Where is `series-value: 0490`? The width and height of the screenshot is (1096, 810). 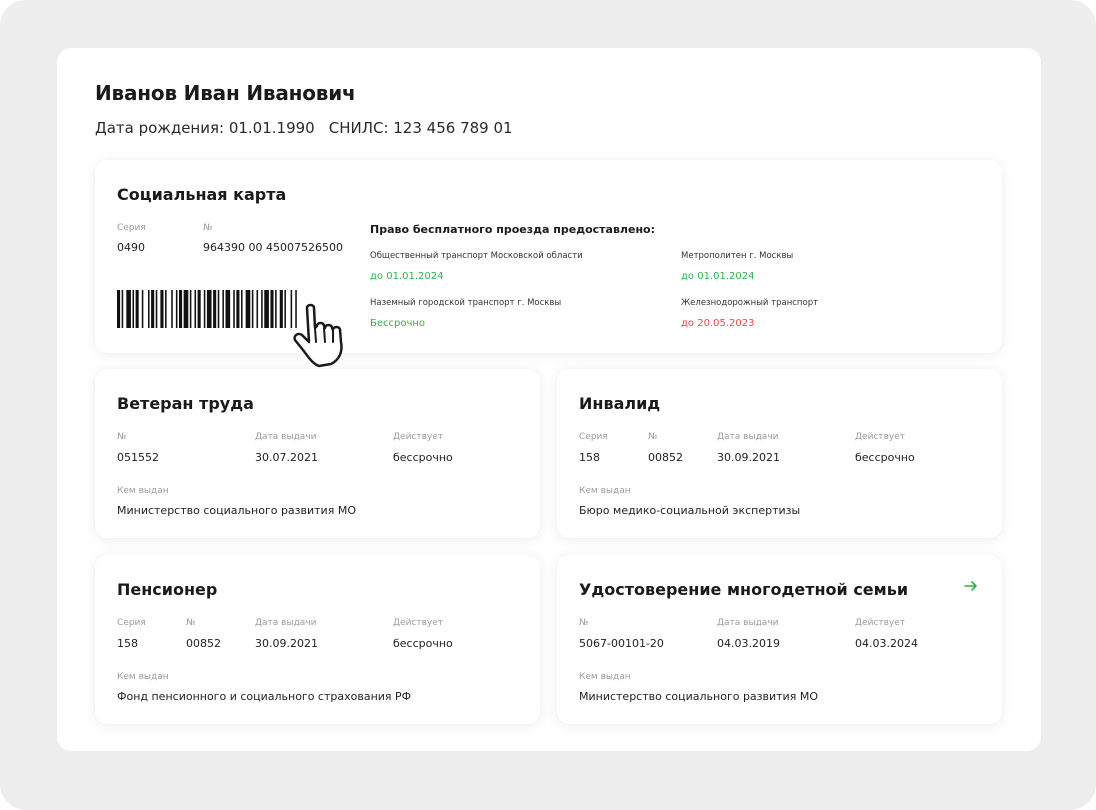 series-value: 0490 is located at coordinates (131, 247).